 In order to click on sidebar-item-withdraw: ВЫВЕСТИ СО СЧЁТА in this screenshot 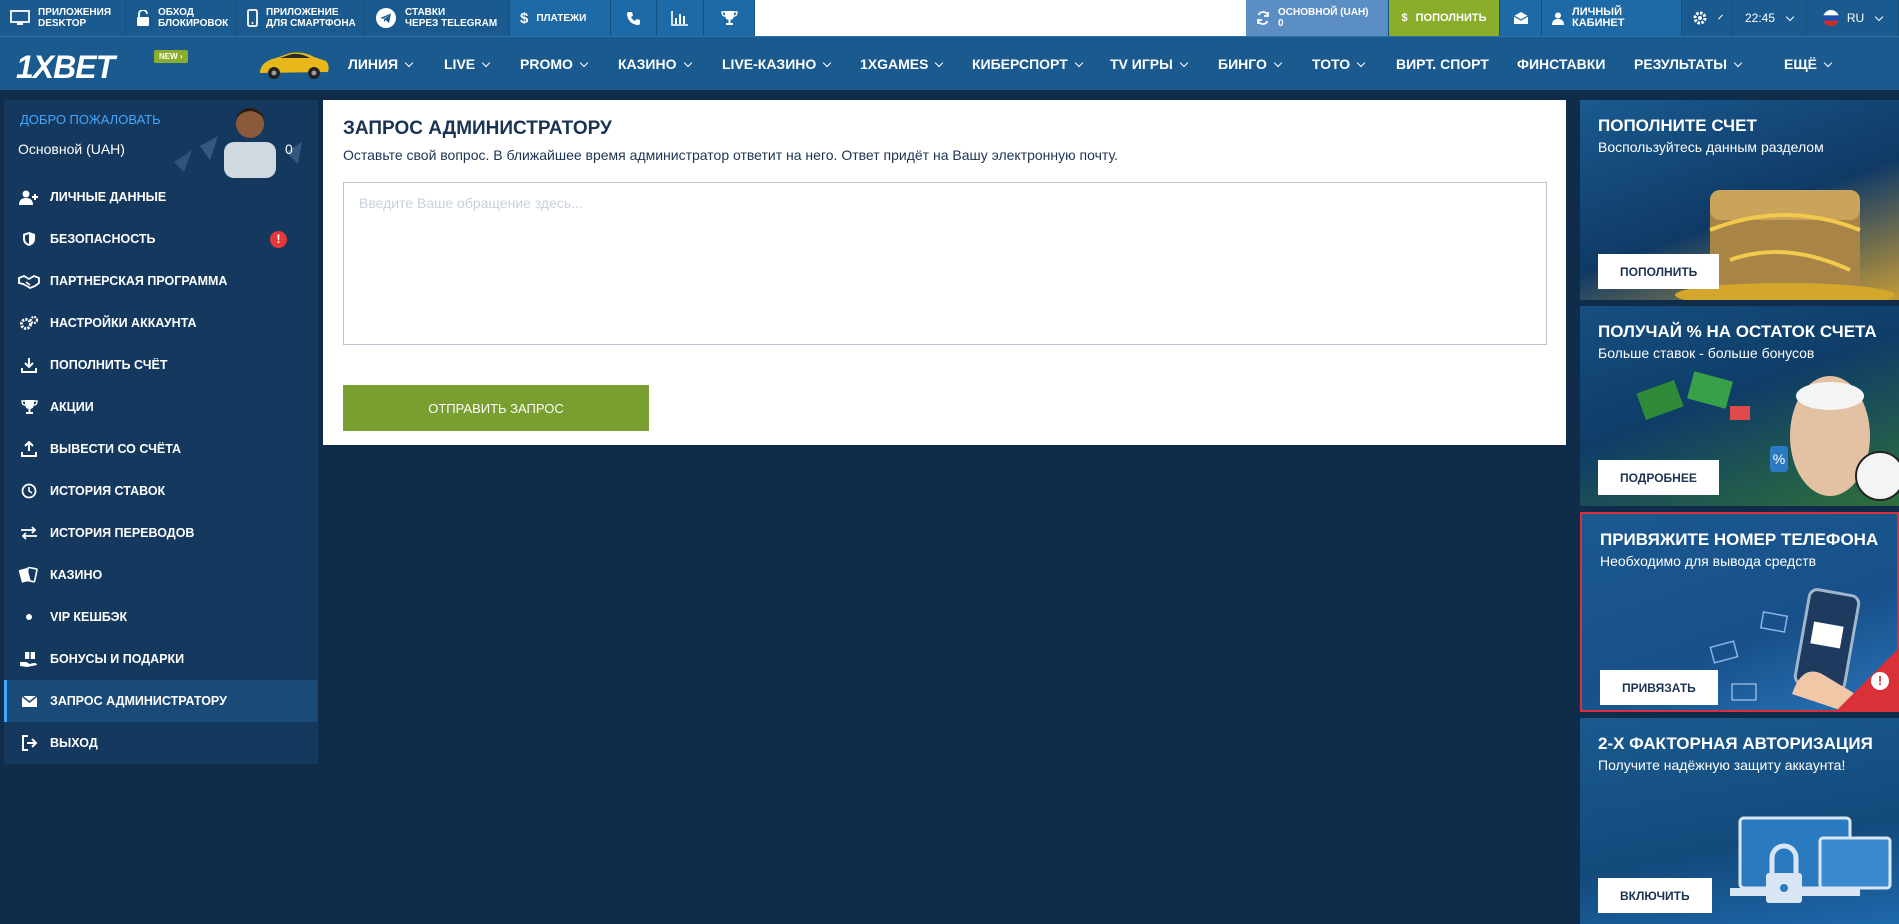, I will do `click(161, 449)`.